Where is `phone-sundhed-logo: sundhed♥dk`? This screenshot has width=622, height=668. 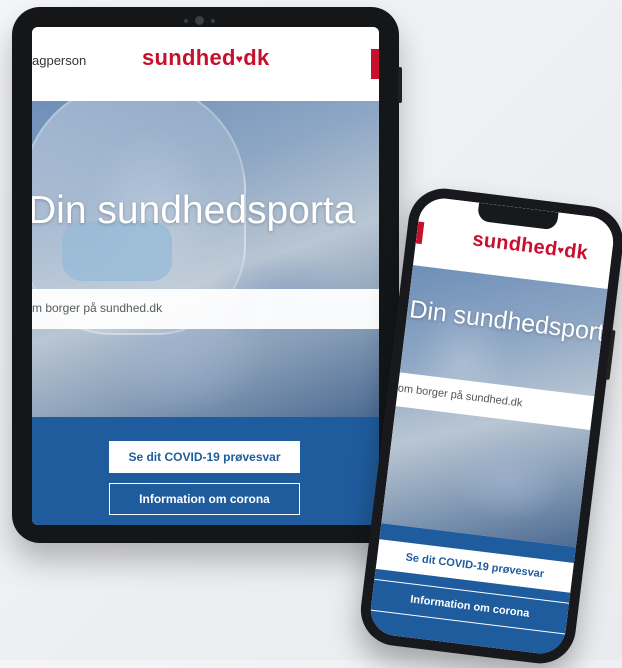 phone-sundhed-logo: sundhed♥dk is located at coordinates (530, 246).